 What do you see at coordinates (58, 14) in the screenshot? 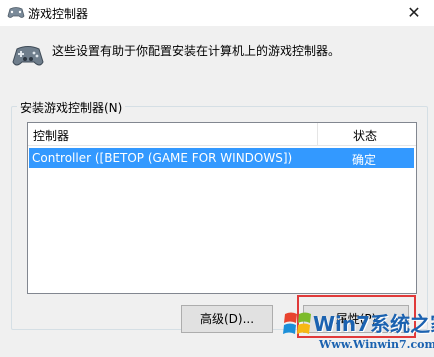
I see `window-title: 游戏控制器` at bounding box center [58, 14].